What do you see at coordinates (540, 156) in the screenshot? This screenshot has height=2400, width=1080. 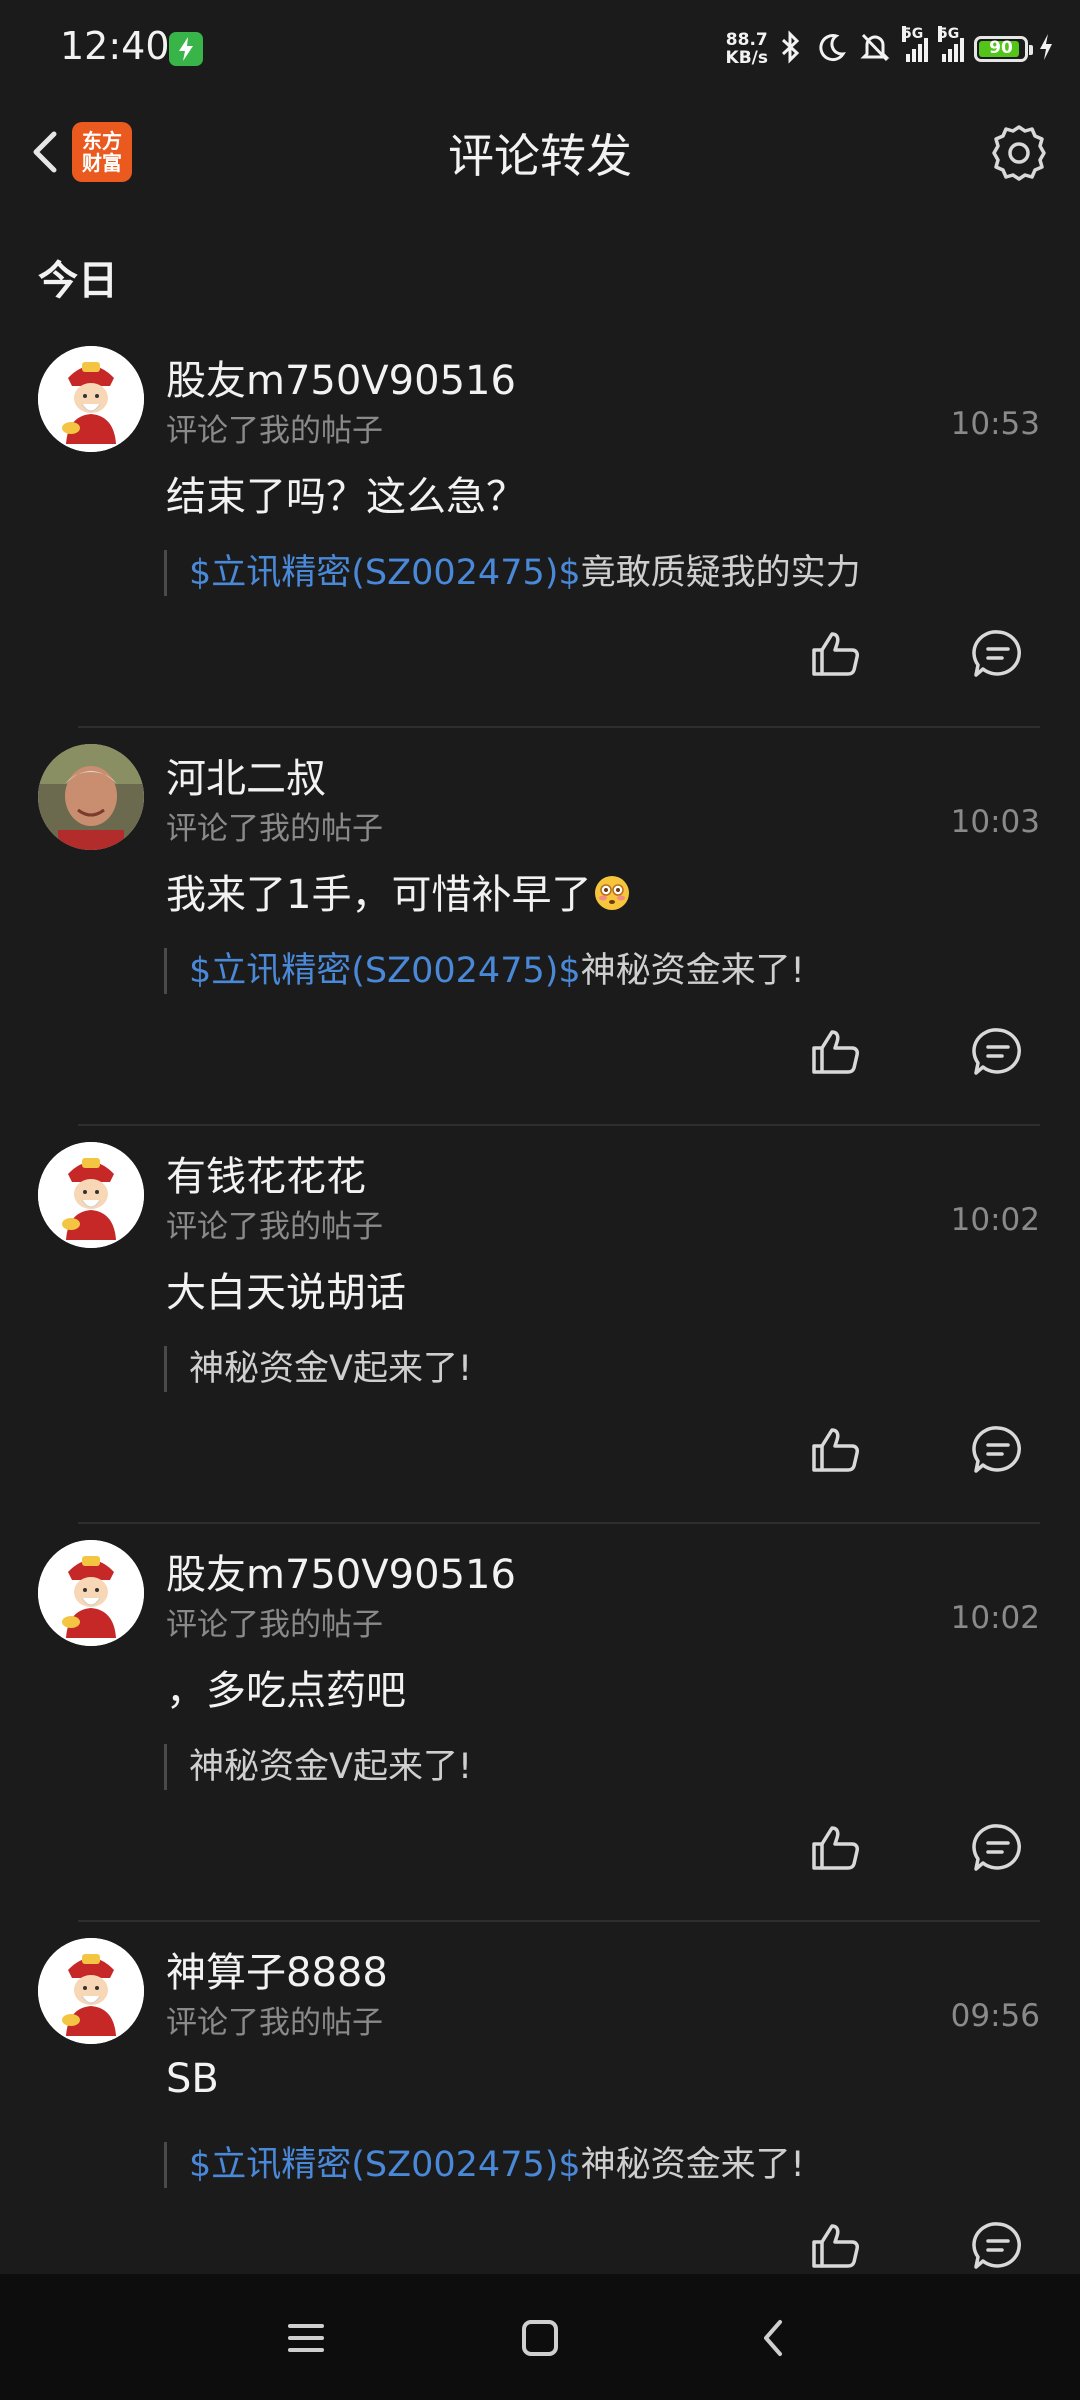 I see `page-title: 评论转发` at bounding box center [540, 156].